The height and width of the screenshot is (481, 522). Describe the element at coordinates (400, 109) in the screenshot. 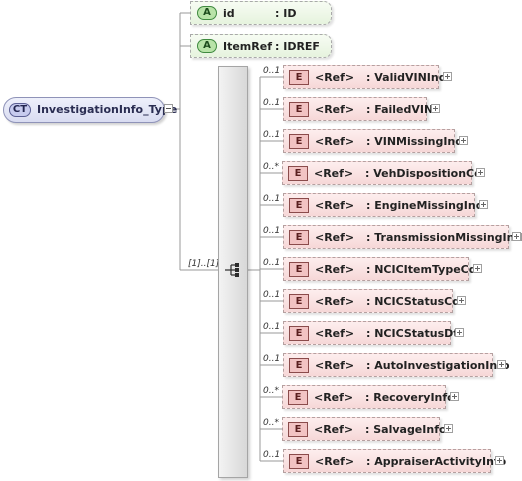

I see `element-name: : FailedVIN` at that location.